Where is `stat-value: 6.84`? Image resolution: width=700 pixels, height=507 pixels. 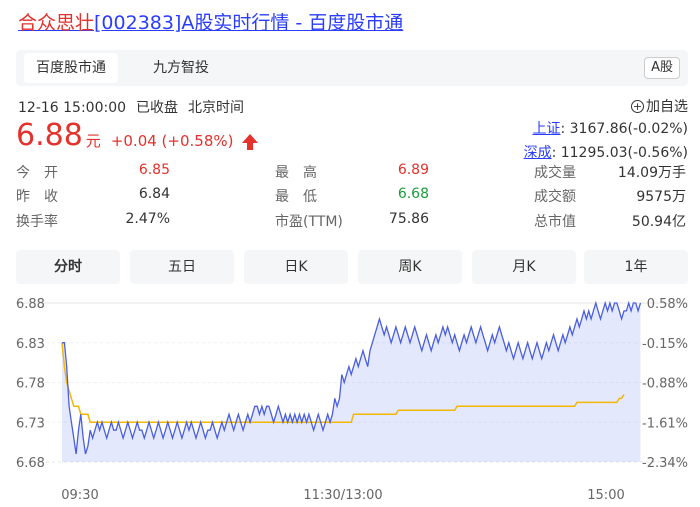 stat-value: 6.84 is located at coordinates (154, 194).